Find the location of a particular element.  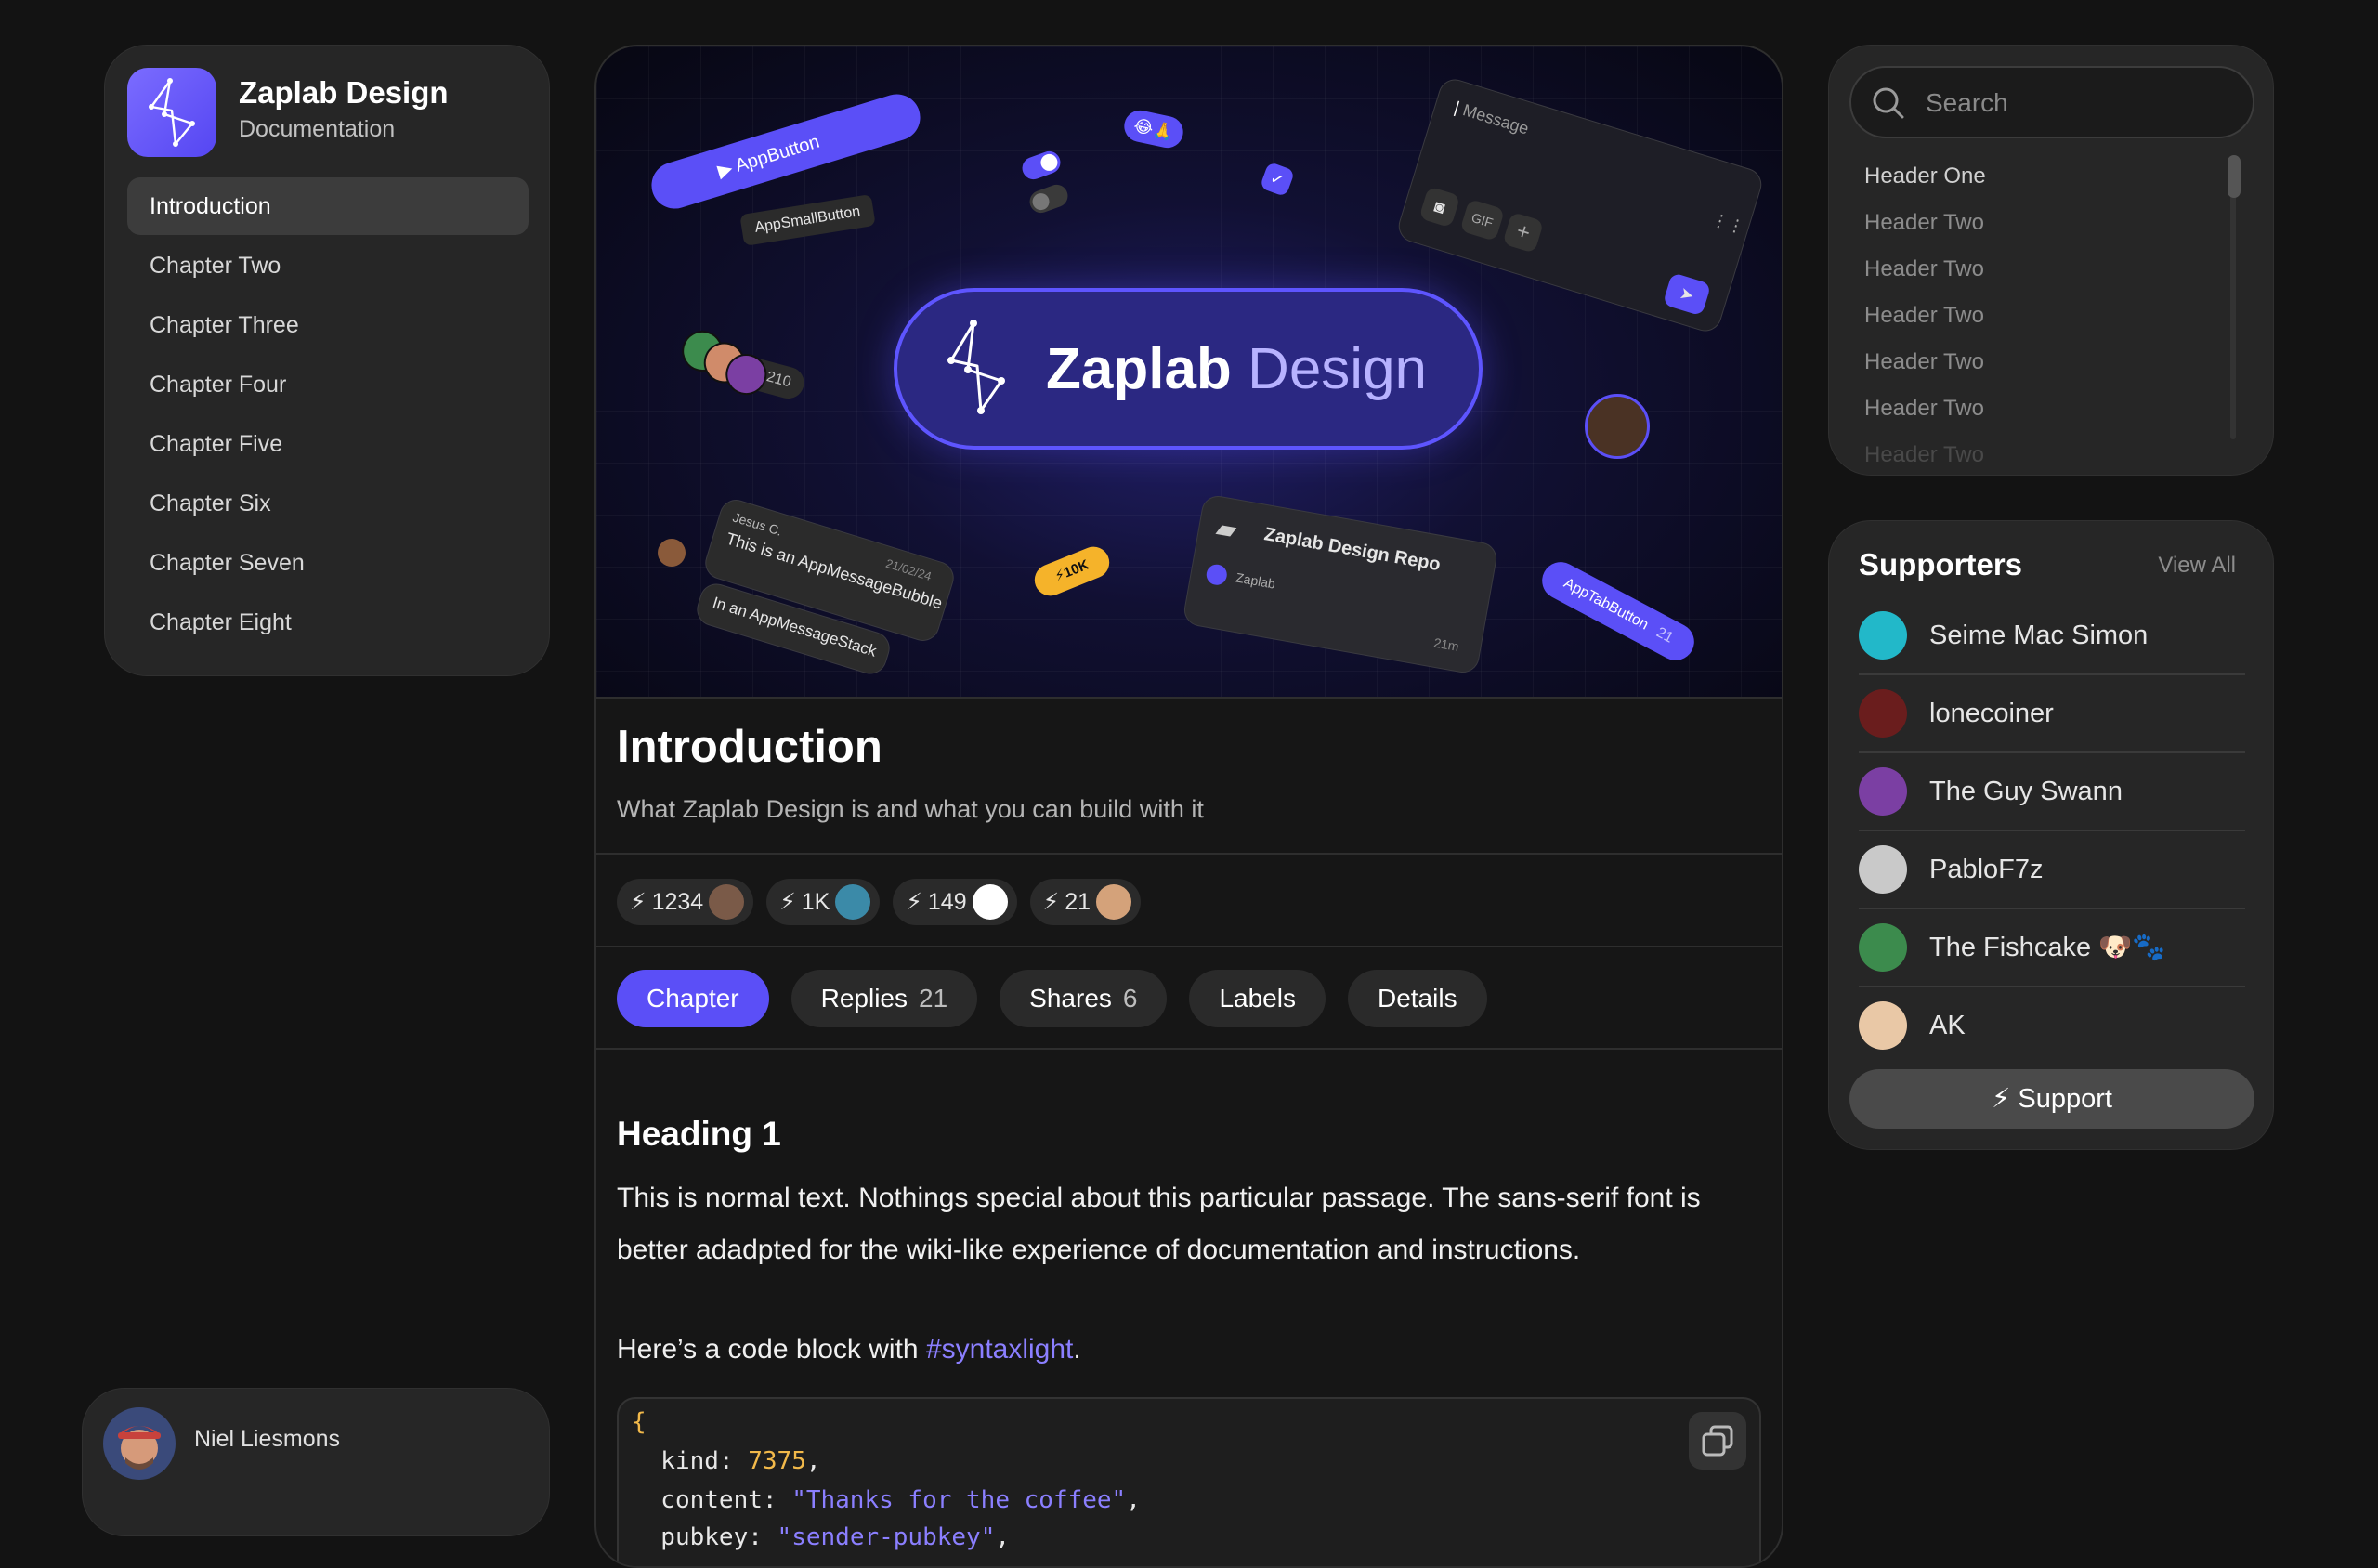

code-line: kind: 7375, is located at coordinates (727, 1461).